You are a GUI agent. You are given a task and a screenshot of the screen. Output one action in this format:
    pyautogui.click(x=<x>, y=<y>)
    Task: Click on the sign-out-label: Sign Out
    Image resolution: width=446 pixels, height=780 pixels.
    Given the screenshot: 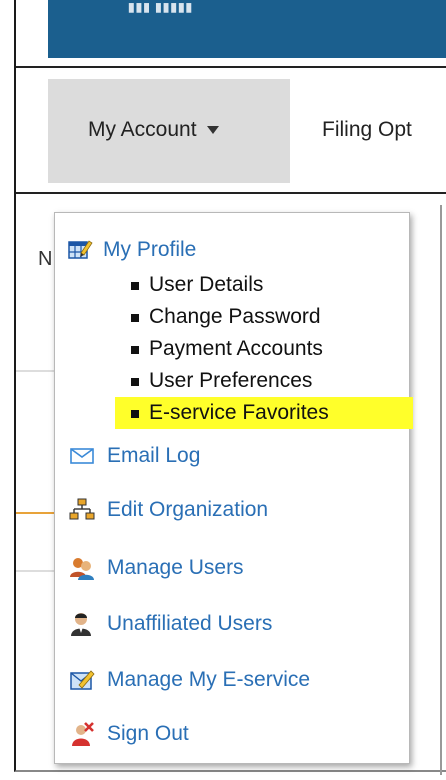 What is the action you would take?
    pyautogui.click(x=148, y=733)
    